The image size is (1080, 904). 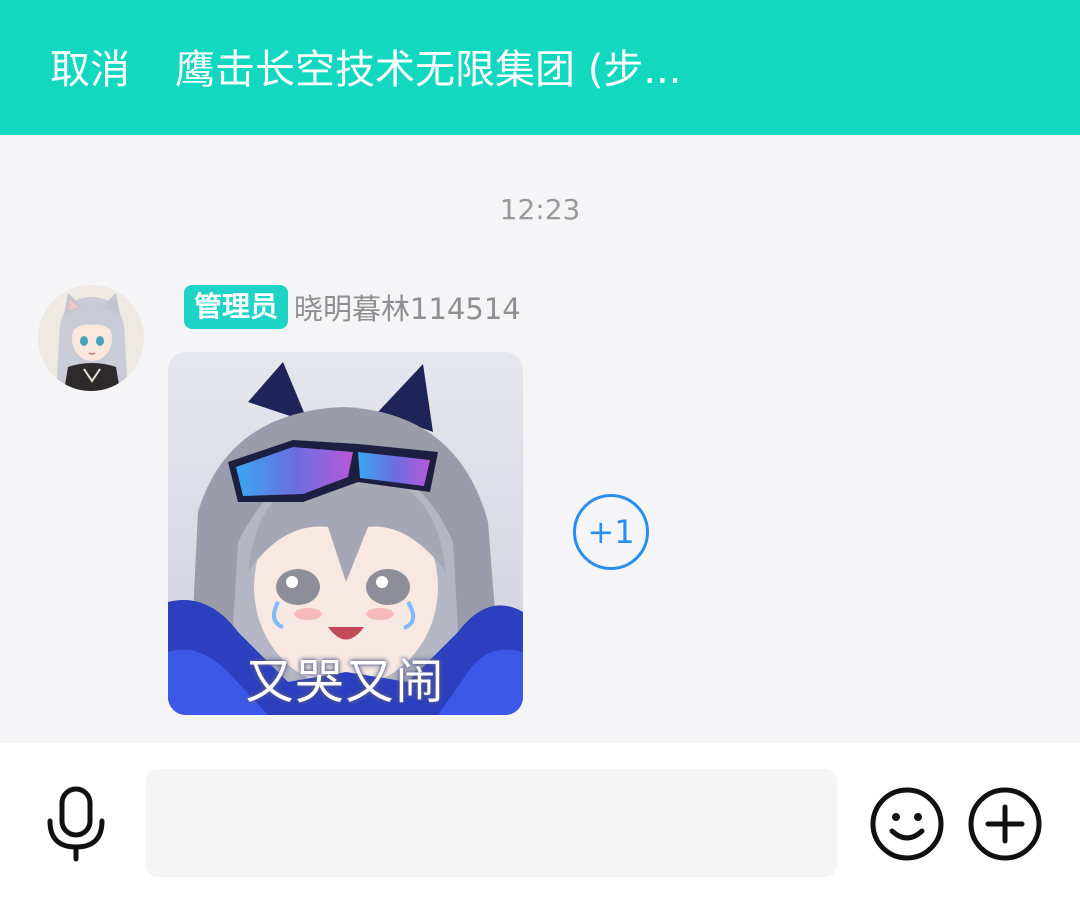 I want to click on plus-one-button: +1, so click(x=611, y=532).